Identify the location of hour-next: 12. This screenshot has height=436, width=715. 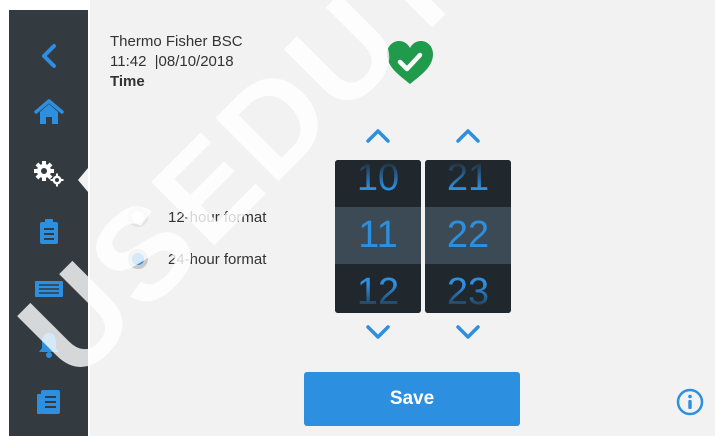
(378, 292).